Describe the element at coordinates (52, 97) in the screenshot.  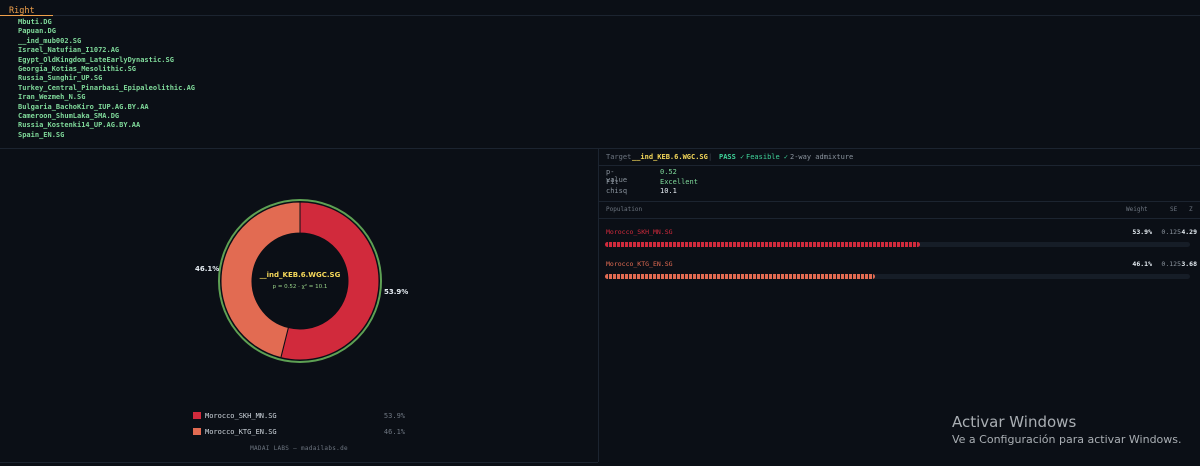
I see `population-item: Iran_Wezmeh_N.SG` at that location.